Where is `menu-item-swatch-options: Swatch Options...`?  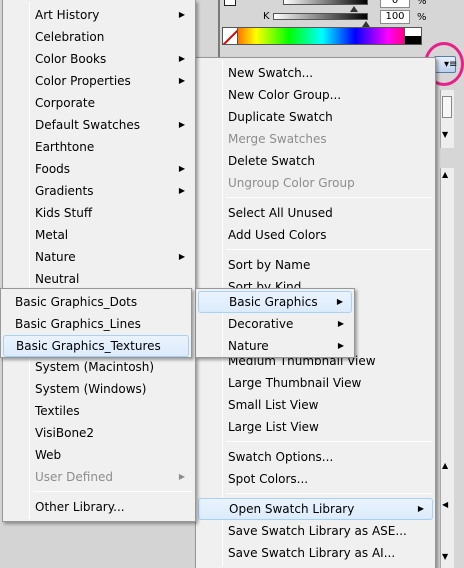
menu-item-swatch-options: Swatch Options... is located at coordinates (315, 457).